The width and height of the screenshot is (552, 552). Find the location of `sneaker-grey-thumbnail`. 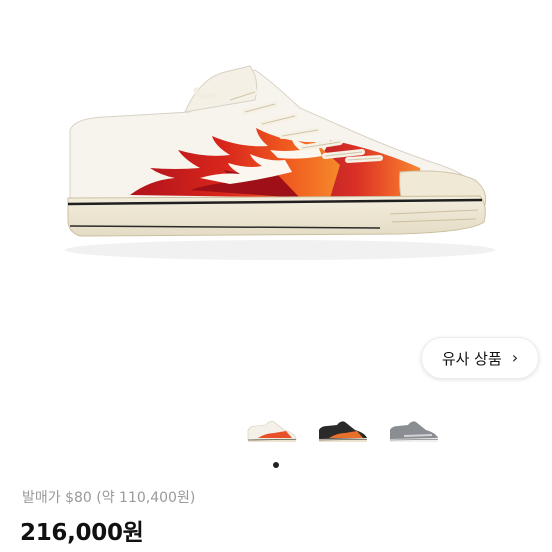

sneaker-grey-thumbnail is located at coordinates (414, 431).